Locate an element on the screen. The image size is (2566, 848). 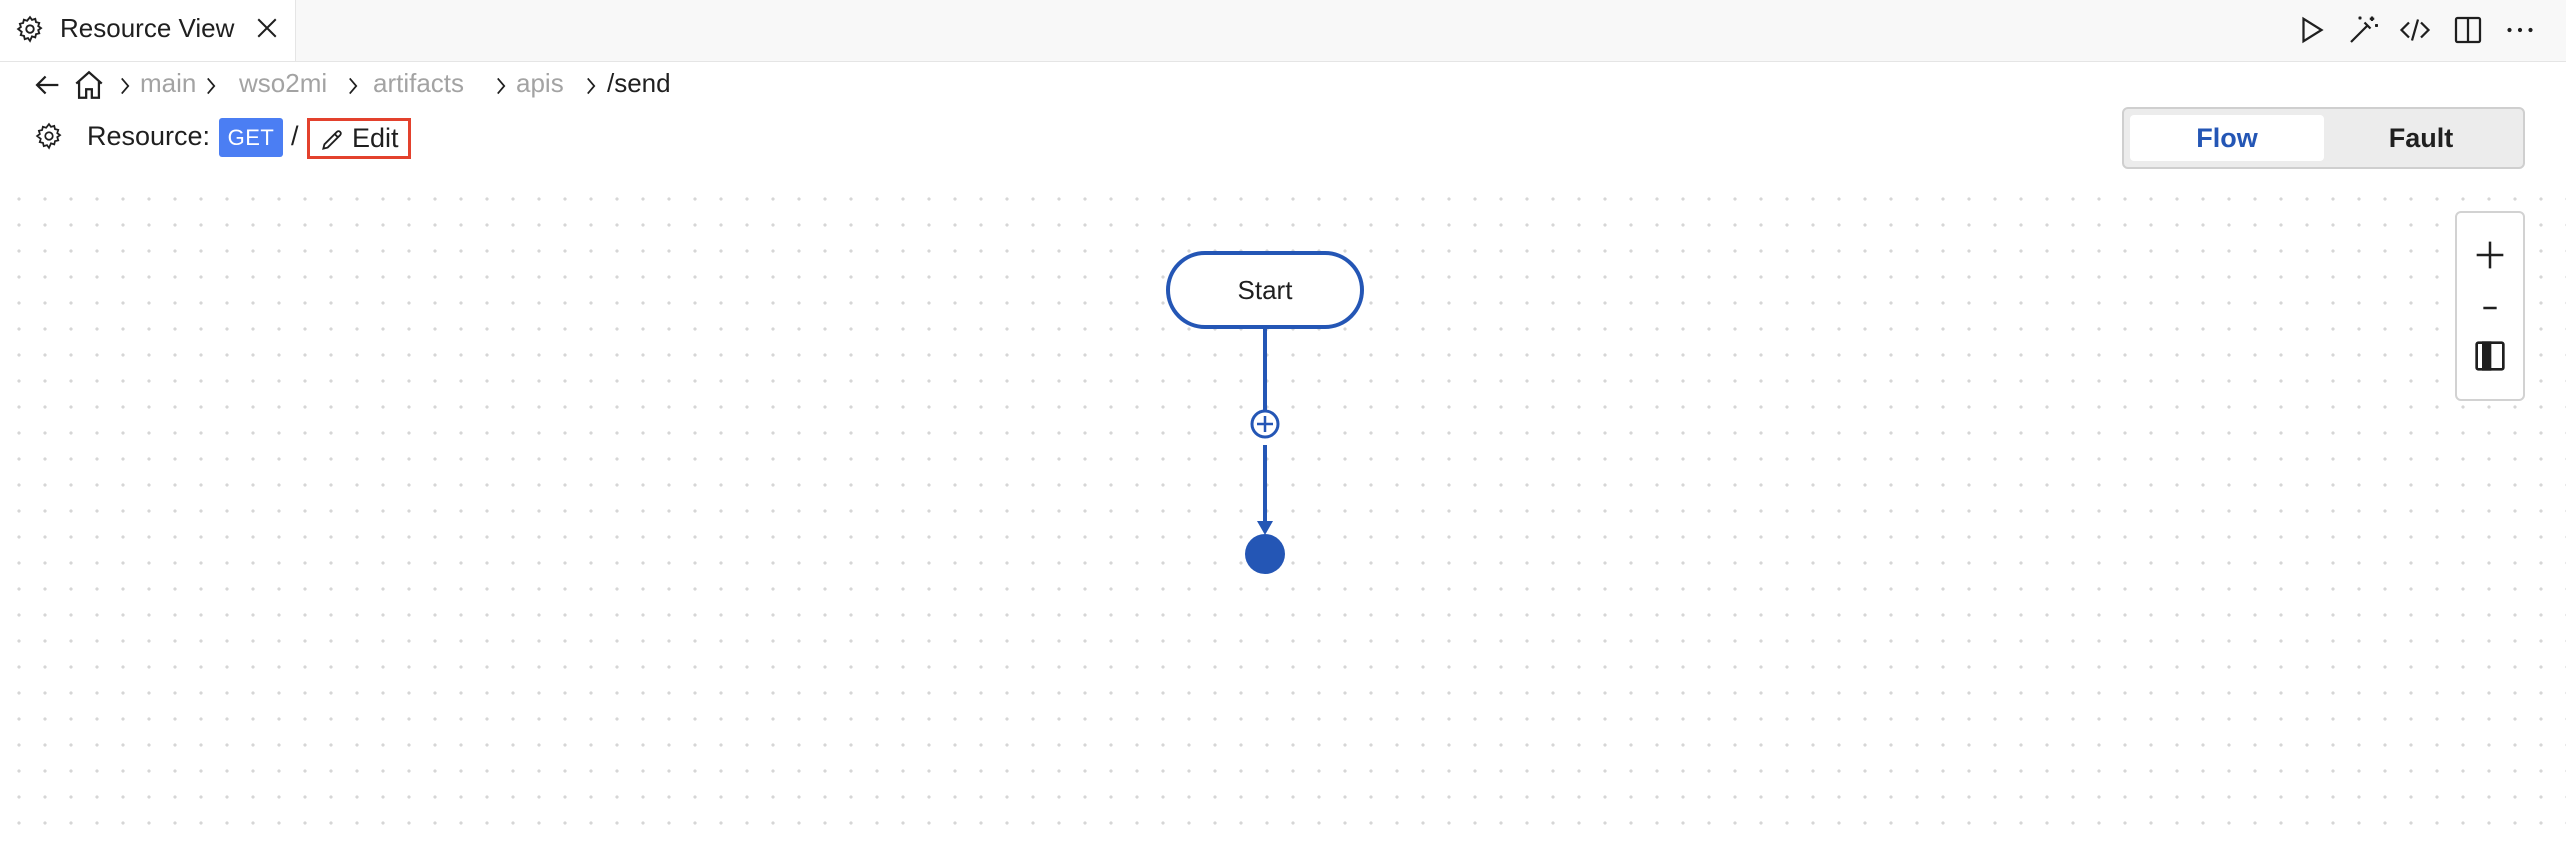
play-icon is located at coordinates (2311, 30).